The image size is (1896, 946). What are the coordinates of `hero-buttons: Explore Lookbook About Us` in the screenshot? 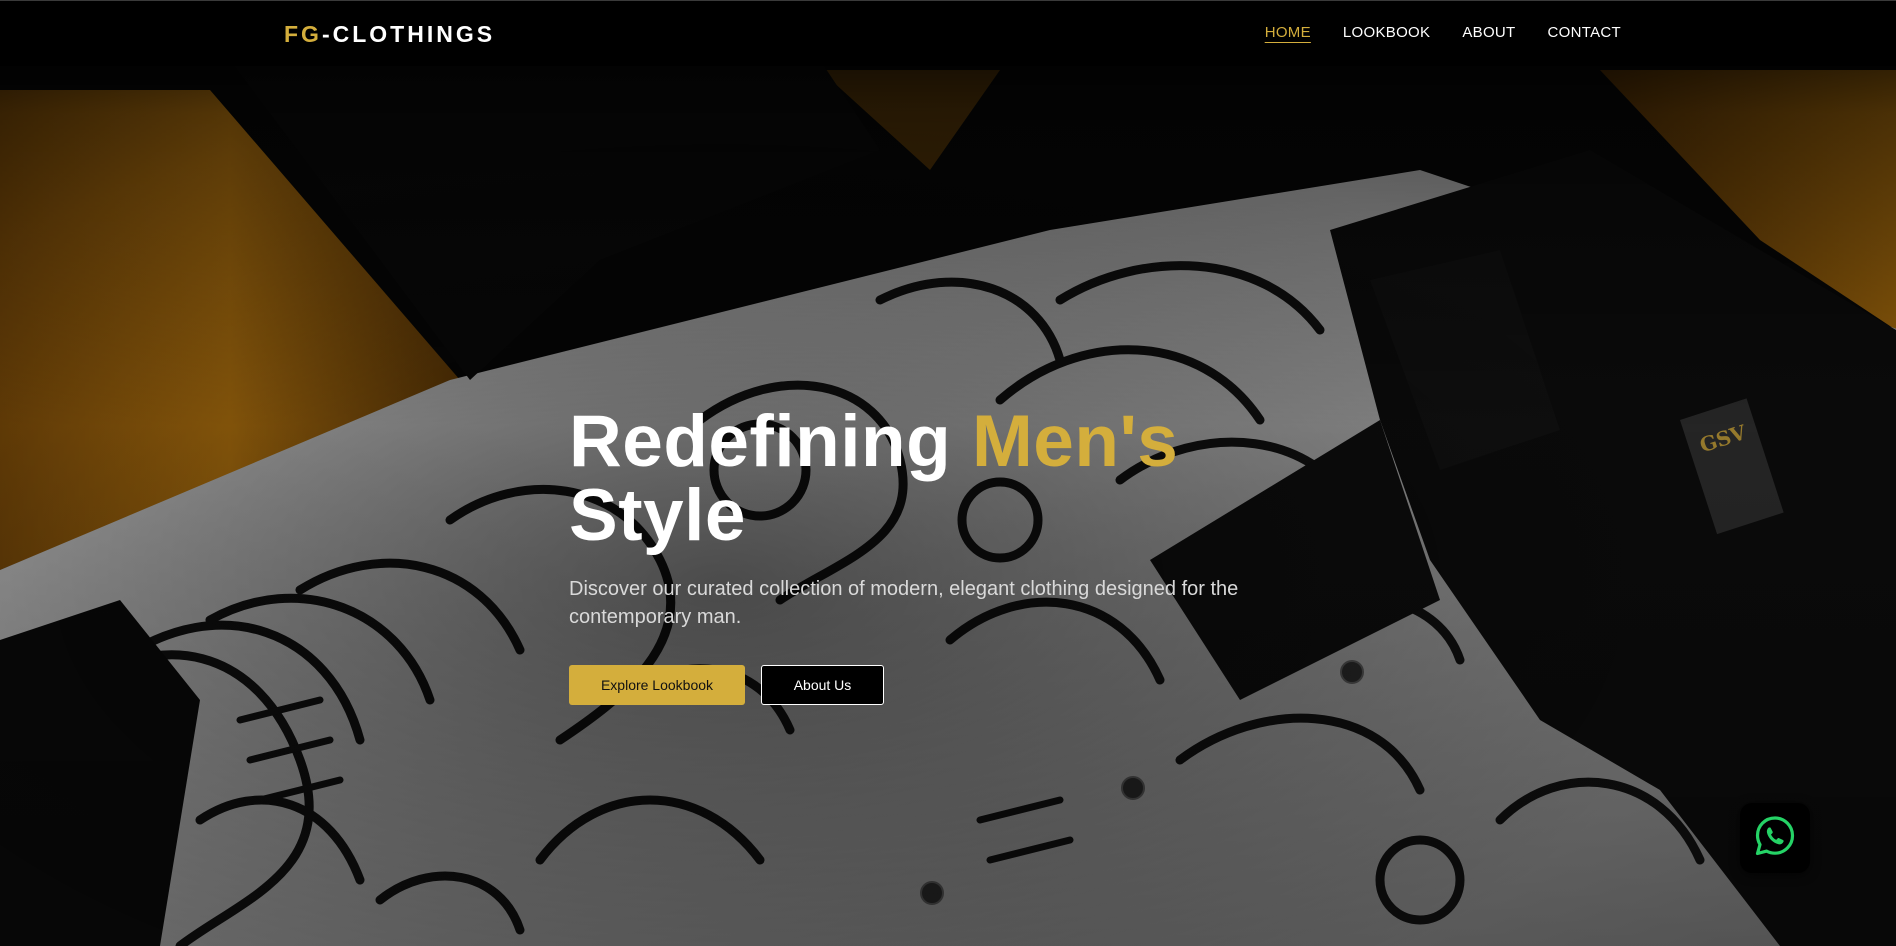 It's located at (919, 685).